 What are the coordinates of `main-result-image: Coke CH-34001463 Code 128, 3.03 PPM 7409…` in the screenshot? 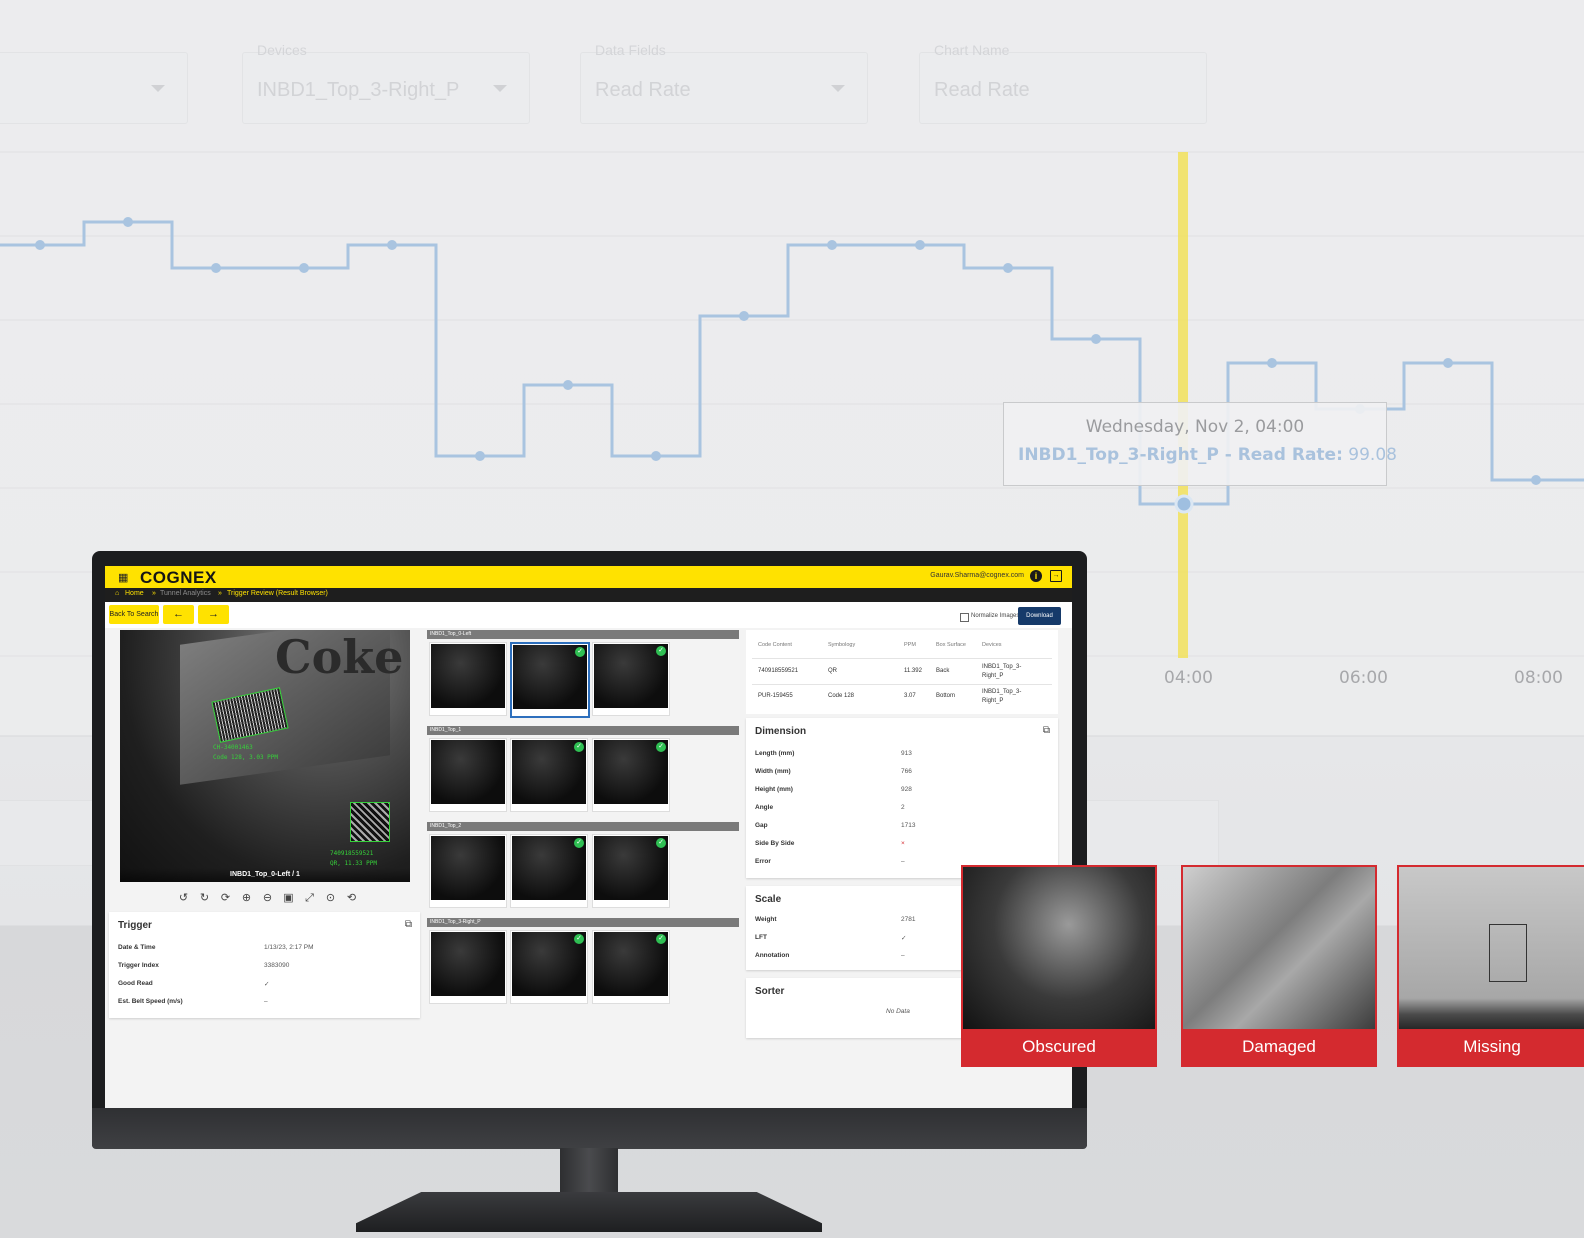 It's located at (265, 756).